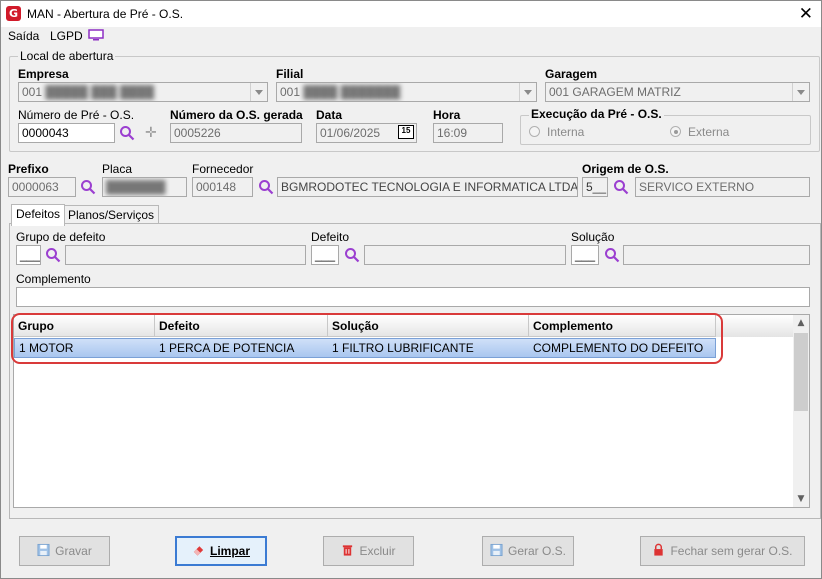 The width and height of the screenshot is (822, 579). Describe the element at coordinates (330, 237) in the screenshot. I see `defeito-label: Defeito` at that location.